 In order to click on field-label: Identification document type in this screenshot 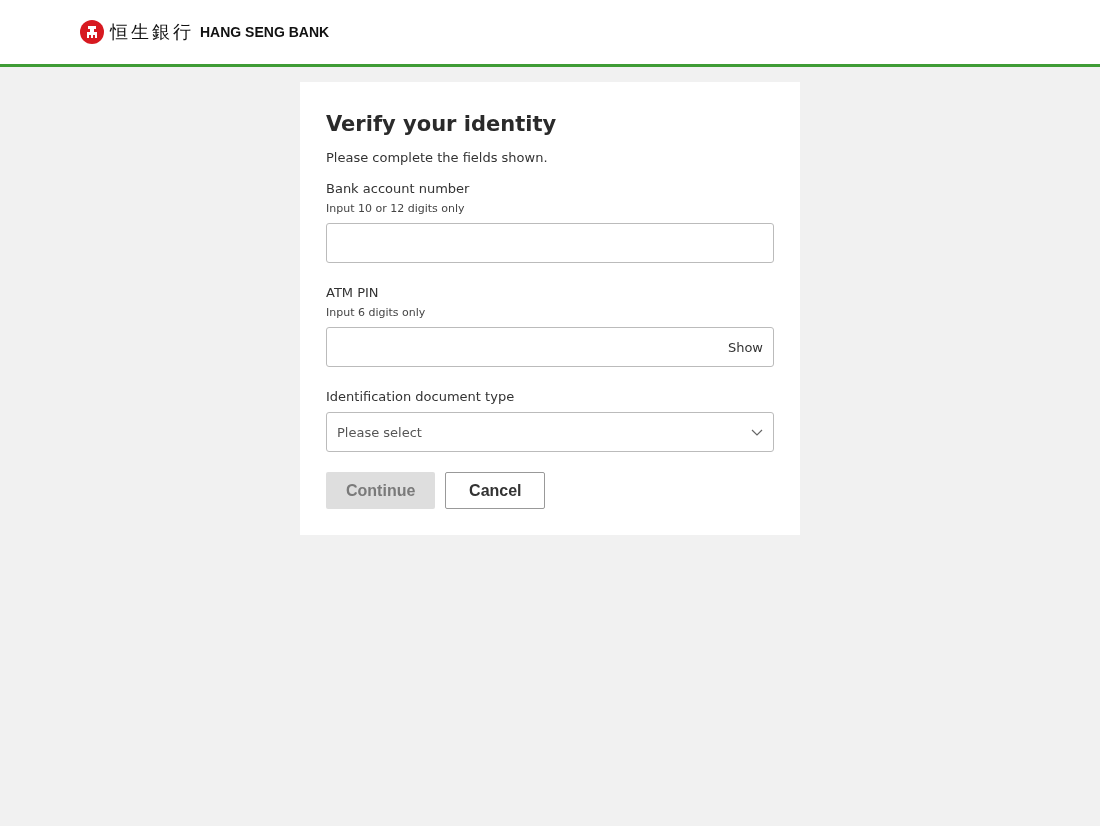, I will do `click(420, 396)`.